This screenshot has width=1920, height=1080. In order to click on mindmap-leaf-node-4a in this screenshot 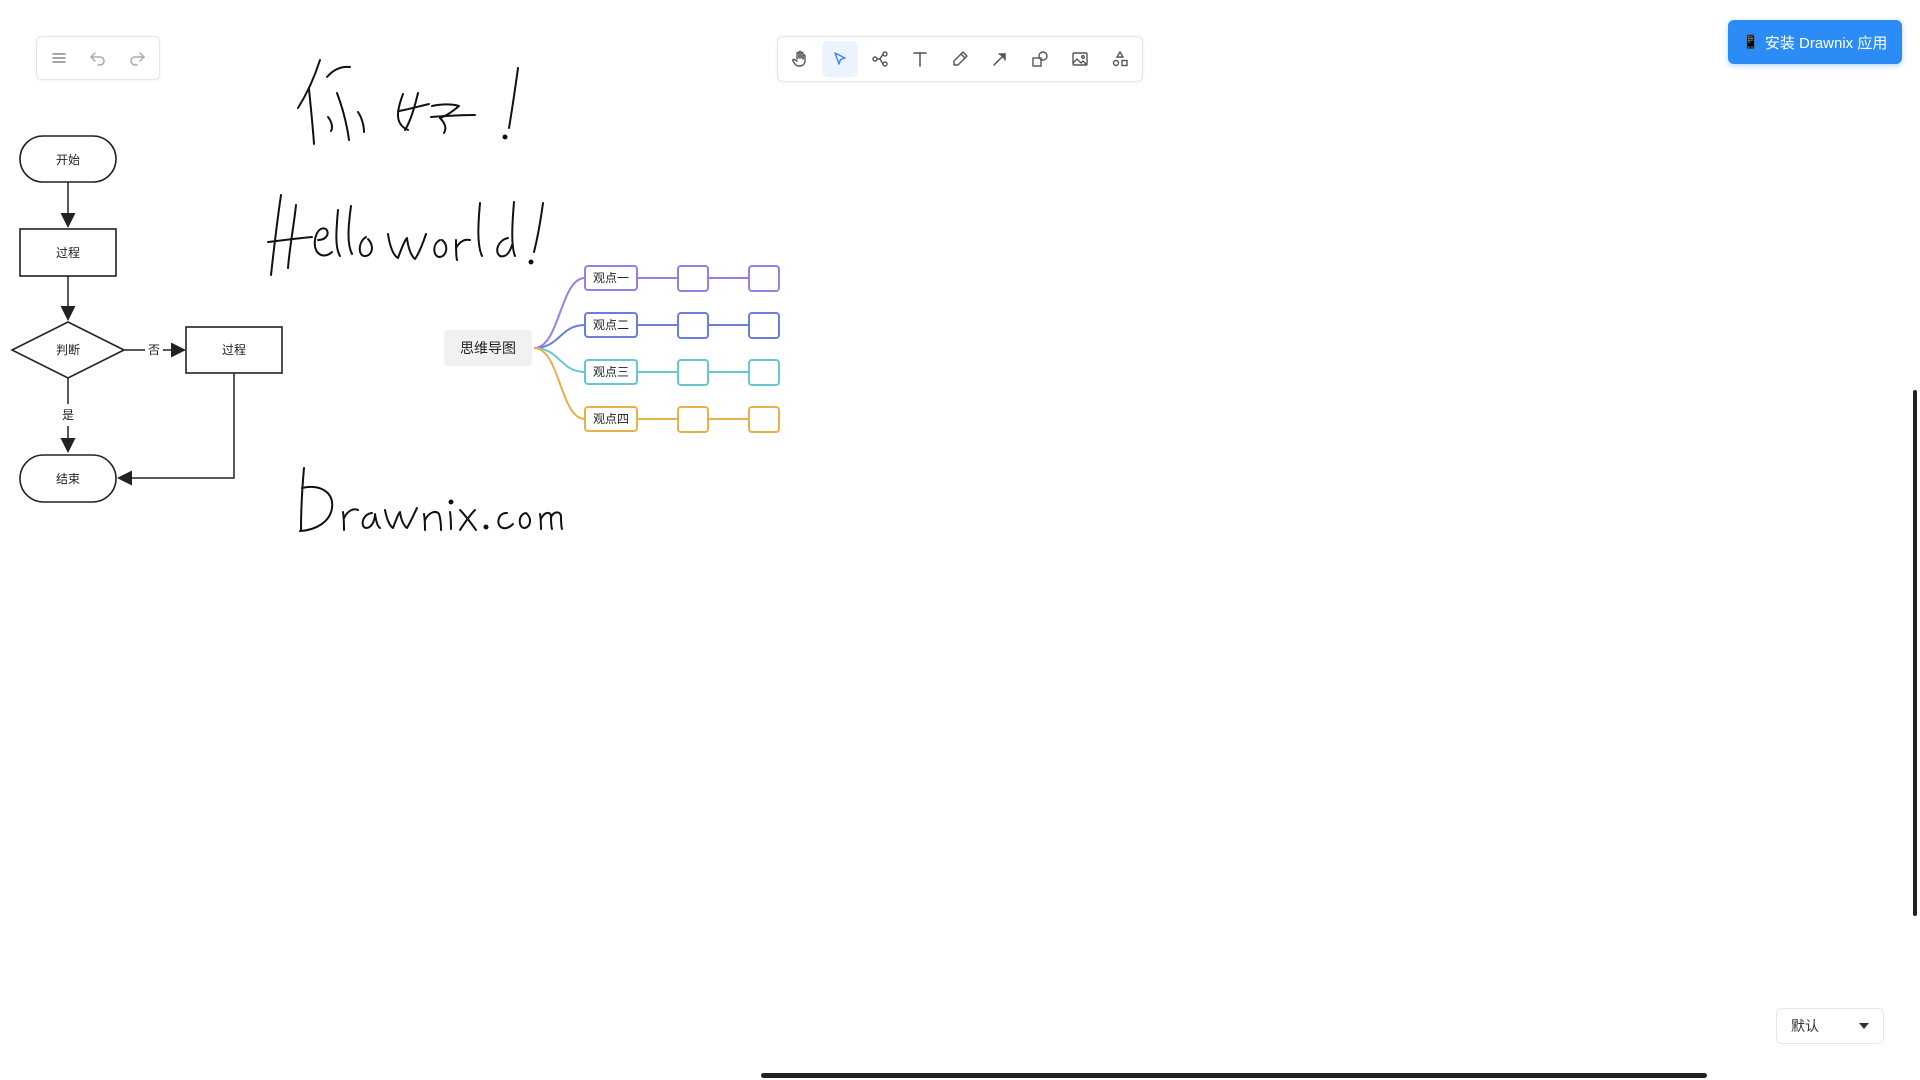, I will do `click(693, 419)`.